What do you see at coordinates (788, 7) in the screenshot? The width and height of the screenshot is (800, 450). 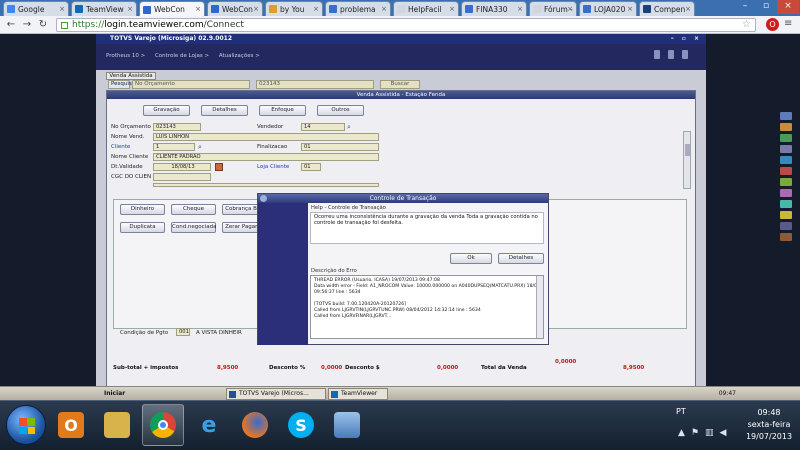 I see `close-window-icon: ×` at bounding box center [788, 7].